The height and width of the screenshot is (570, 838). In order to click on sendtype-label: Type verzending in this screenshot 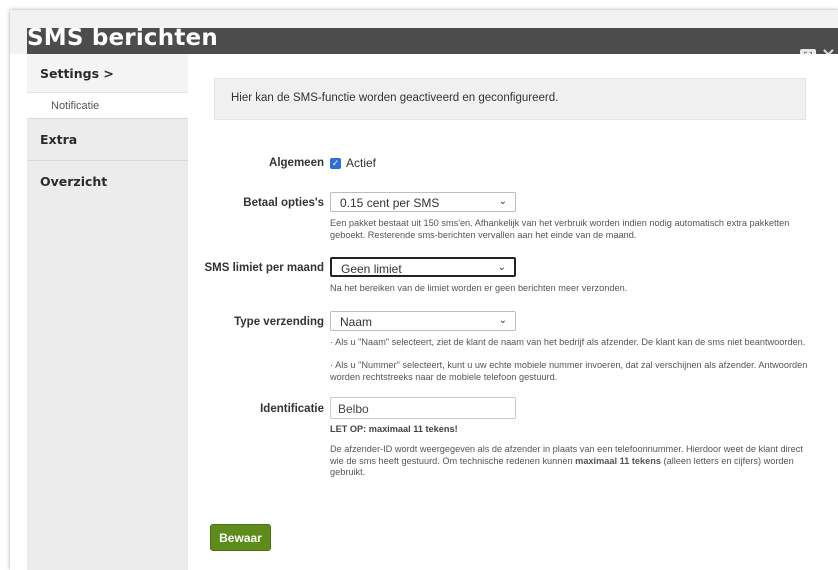, I will do `click(279, 322)`.